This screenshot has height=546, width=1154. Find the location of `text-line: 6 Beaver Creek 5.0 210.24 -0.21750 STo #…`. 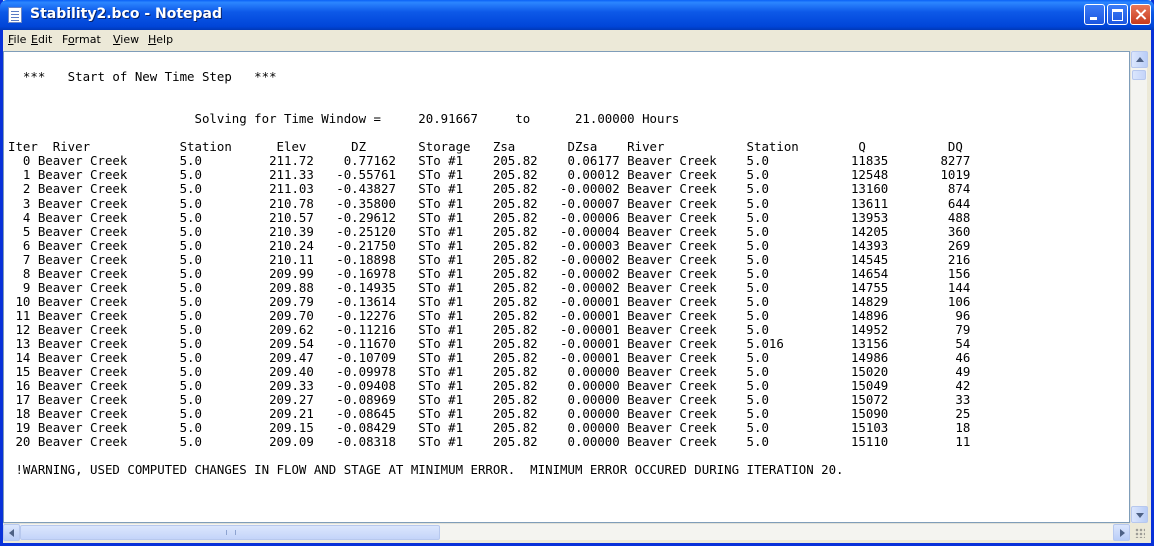

text-line: 6 Beaver Creek 5.0 210.24 -0.21750 STo #… is located at coordinates (489, 245).